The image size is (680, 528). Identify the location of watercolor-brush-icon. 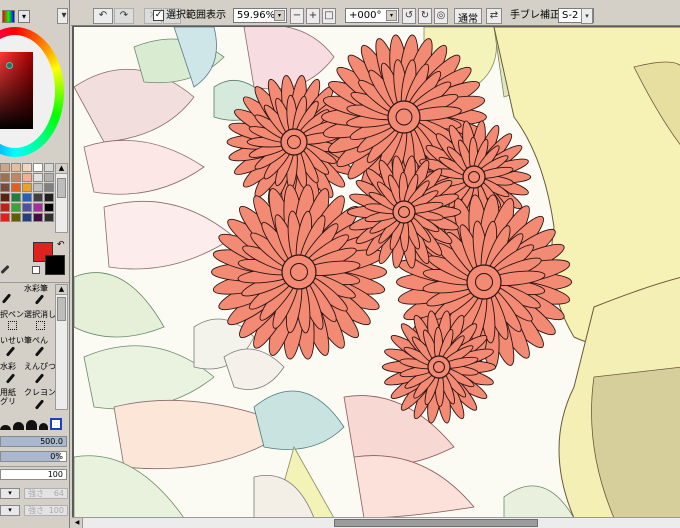
(39, 299).